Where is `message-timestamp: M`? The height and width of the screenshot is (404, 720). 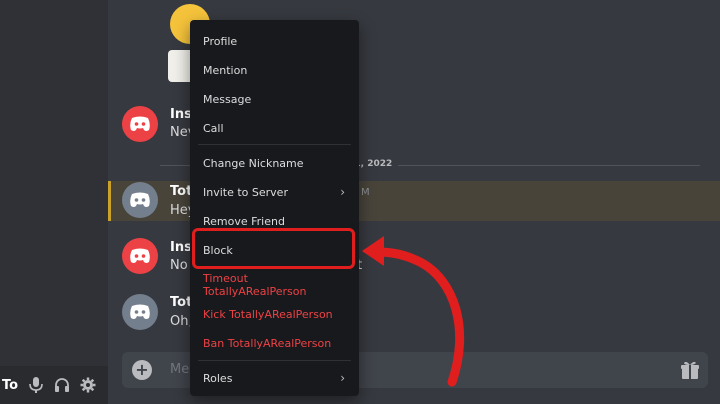
message-timestamp: M is located at coordinates (365, 192).